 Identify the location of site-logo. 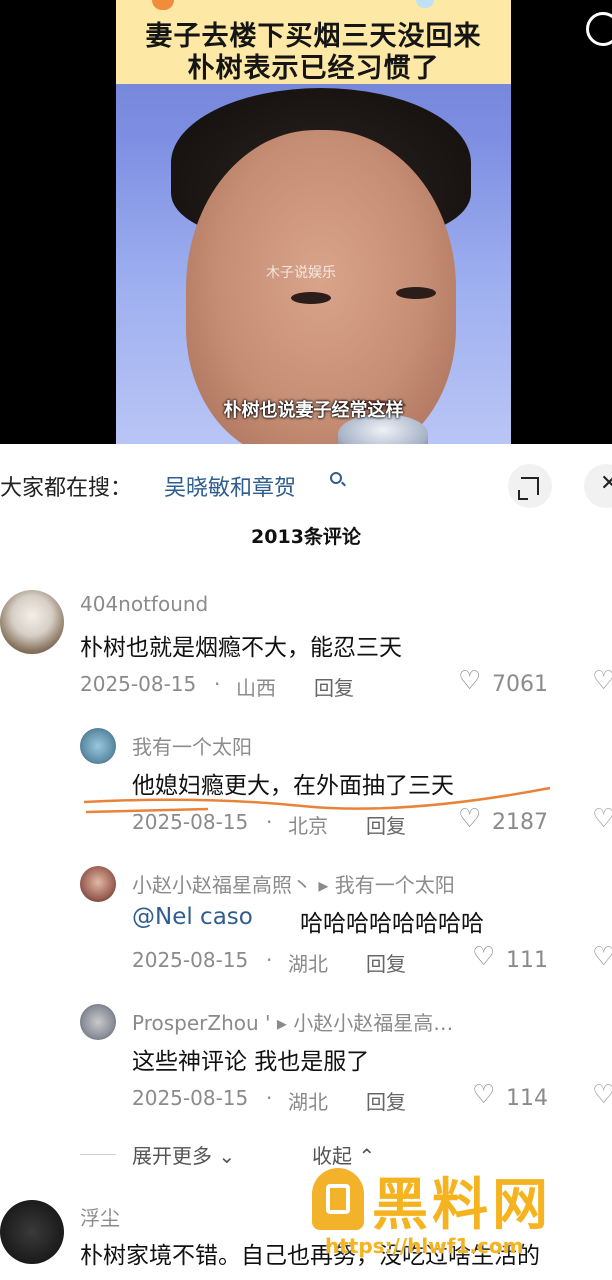
(338, 1199).